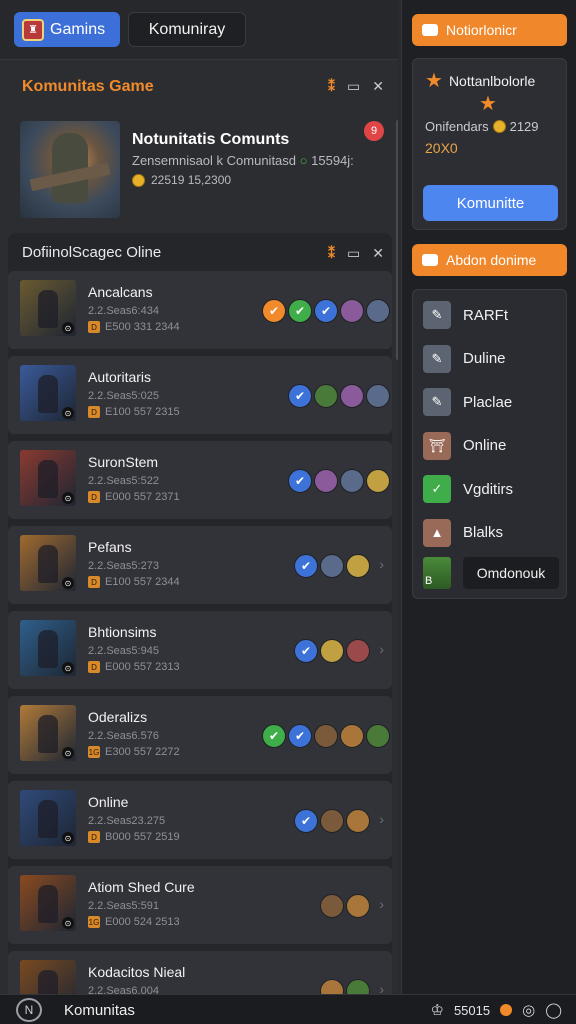 This screenshot has height=1024, width=576. I want to click on bottom-label: Komunitas, so click(99, 1010).